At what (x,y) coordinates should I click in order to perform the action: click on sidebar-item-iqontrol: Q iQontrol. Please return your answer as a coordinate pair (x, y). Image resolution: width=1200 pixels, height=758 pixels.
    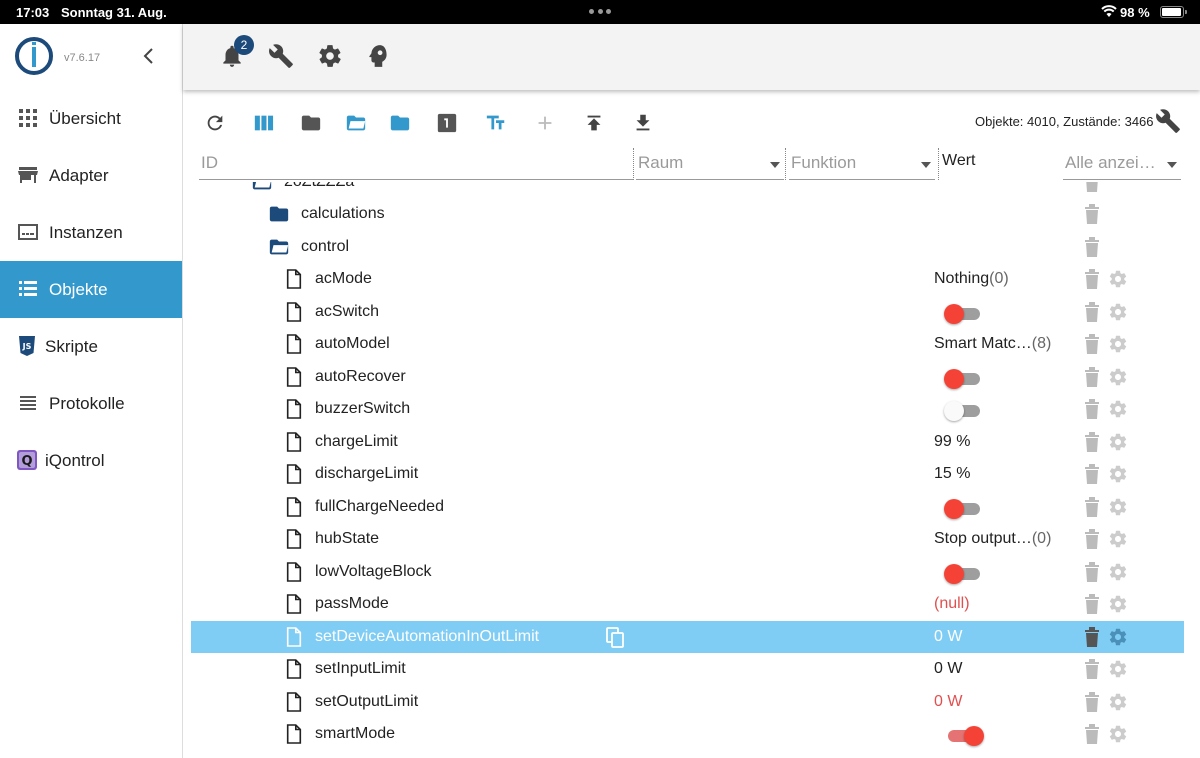
    Looking at the image, I should click on (91, 460).